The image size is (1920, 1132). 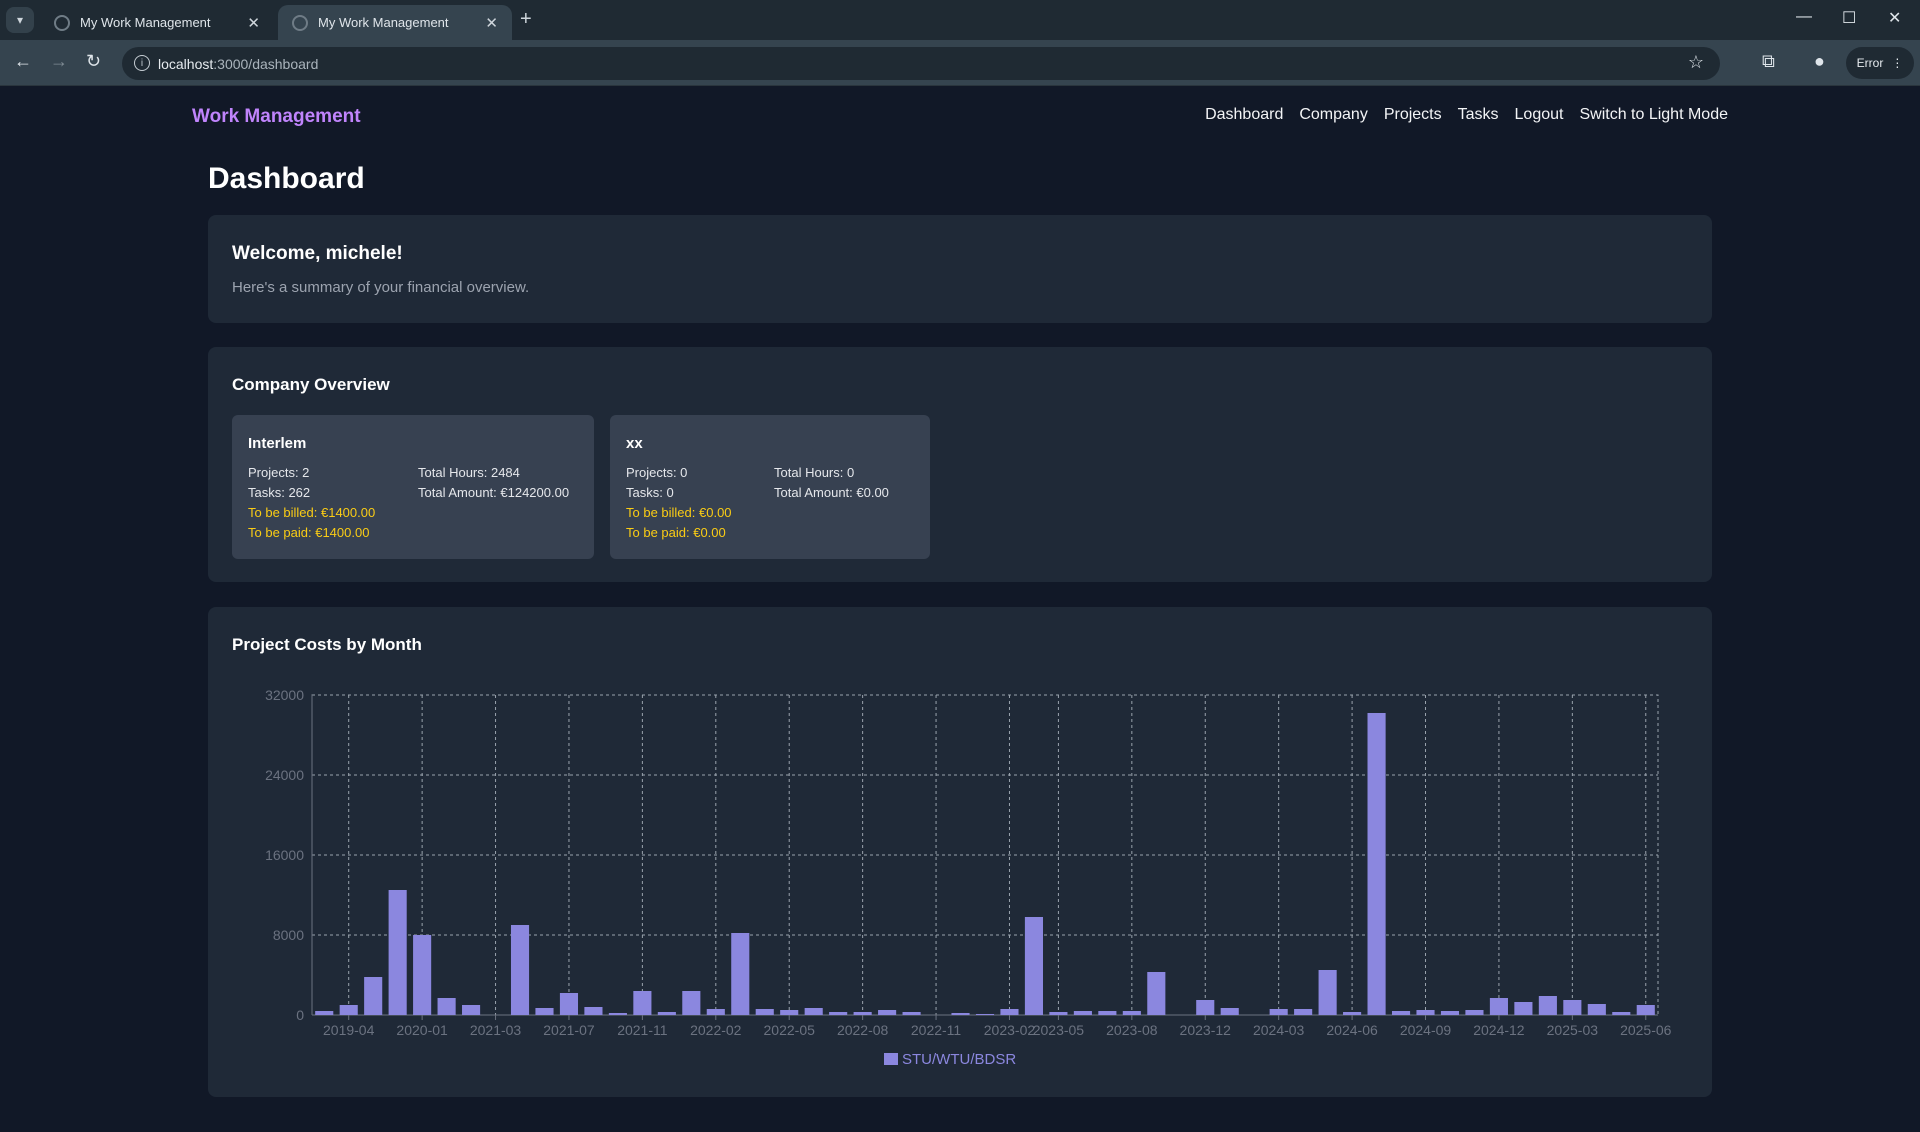 I want to click on company-name: Interlem, so click(x=277, y=443).